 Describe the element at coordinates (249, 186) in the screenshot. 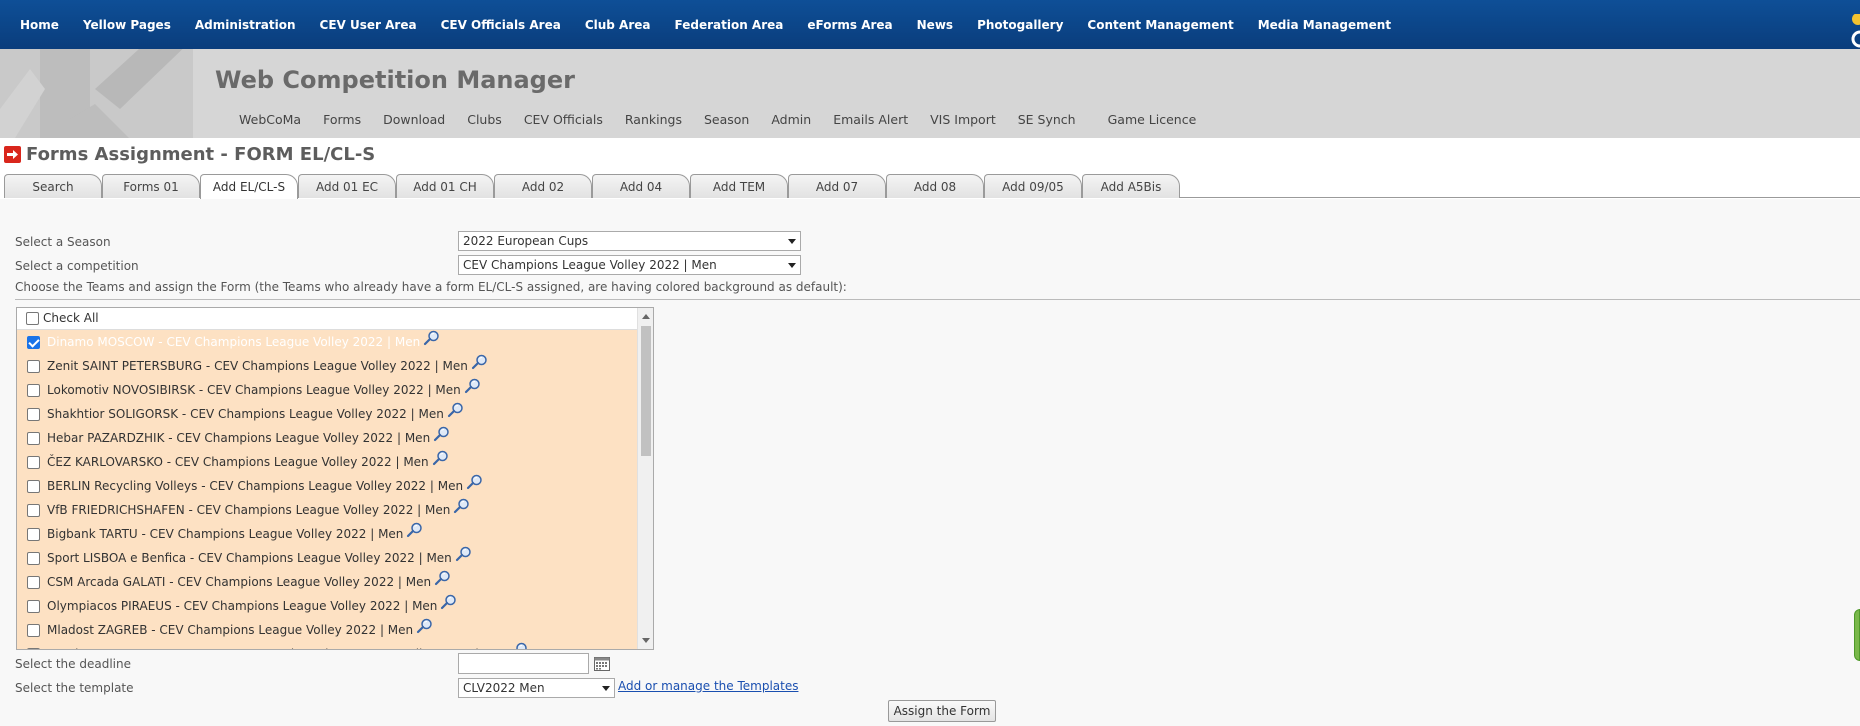

I see `tab-add-el-cl-s: Add EL/CL-S` at that location.